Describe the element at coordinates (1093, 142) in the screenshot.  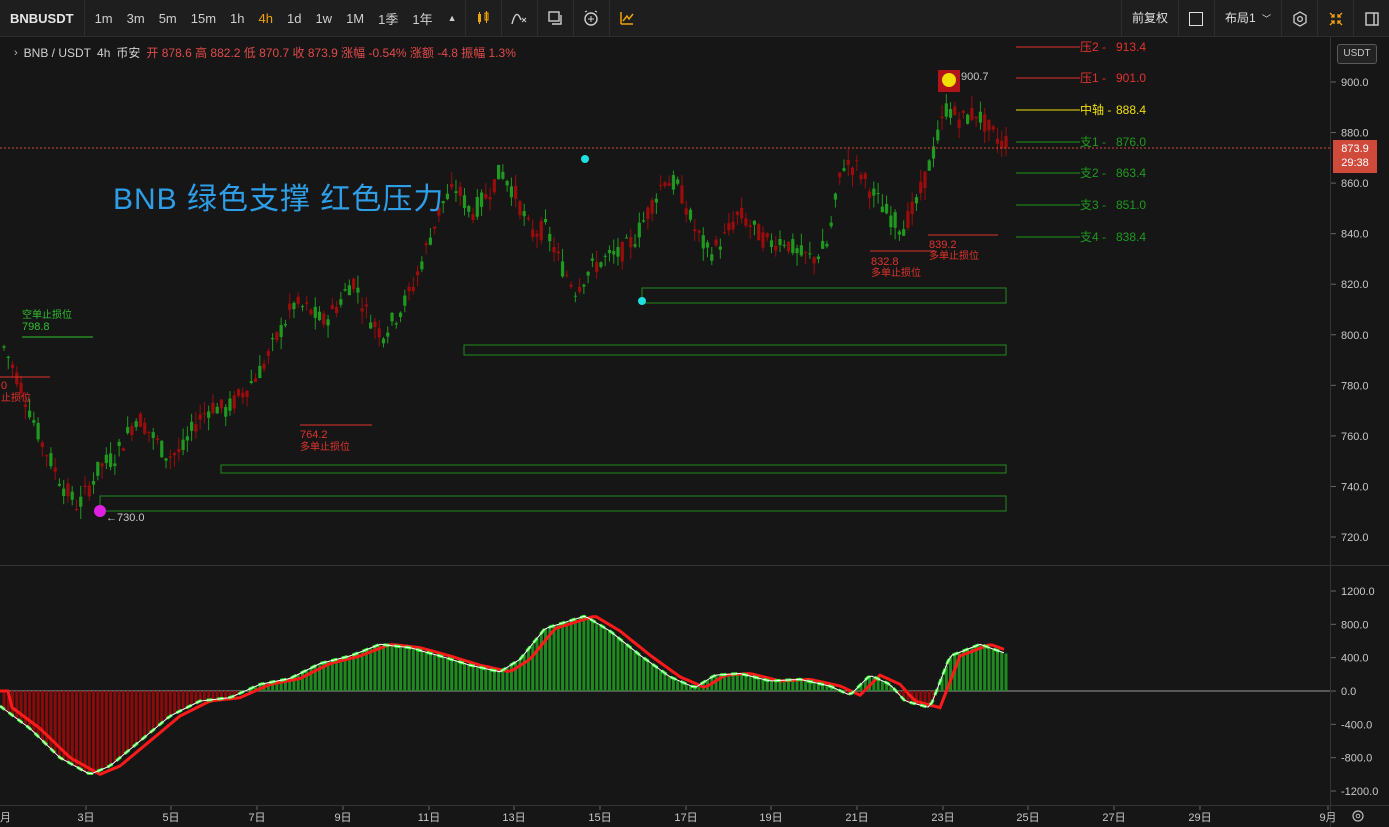
I see `level-label-3: 支1 -` at that location.